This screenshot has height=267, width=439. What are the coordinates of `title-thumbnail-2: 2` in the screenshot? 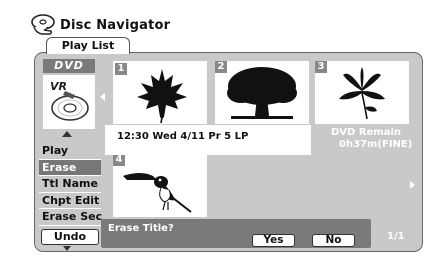 It's located at (262, 92).